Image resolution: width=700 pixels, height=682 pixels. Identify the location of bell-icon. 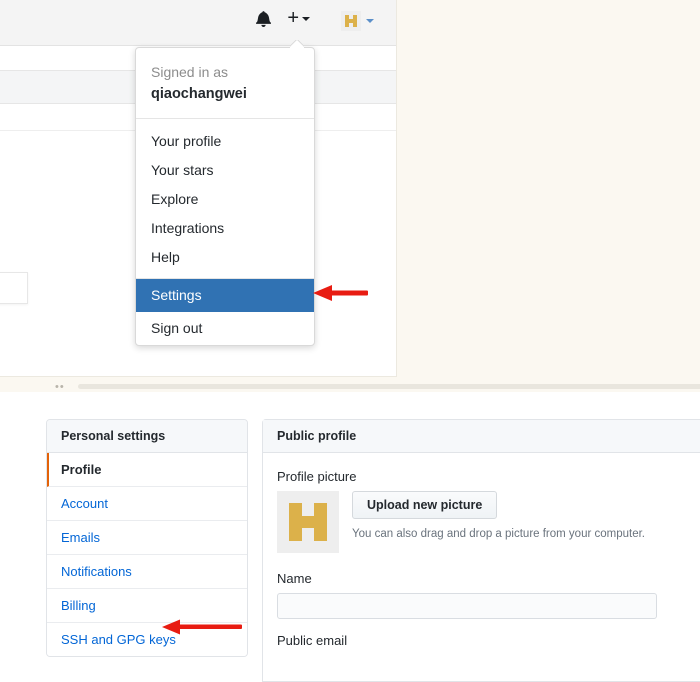
(264, 19).